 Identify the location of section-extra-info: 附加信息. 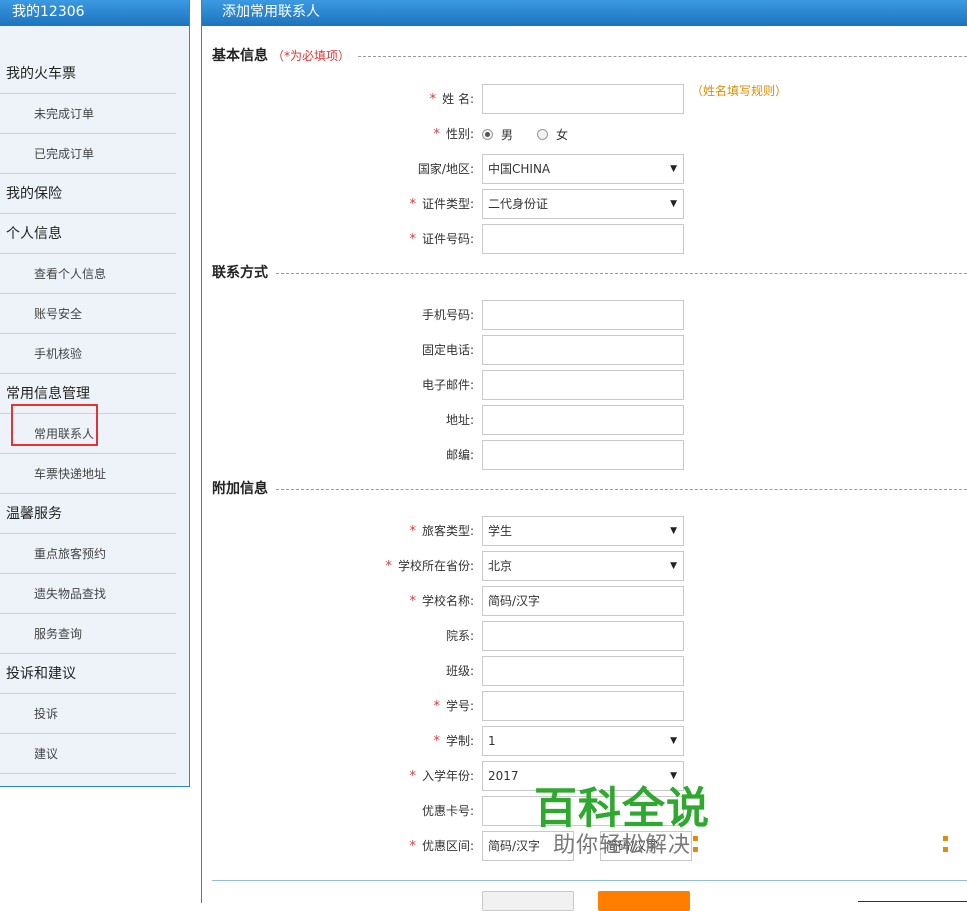
(589, 488).